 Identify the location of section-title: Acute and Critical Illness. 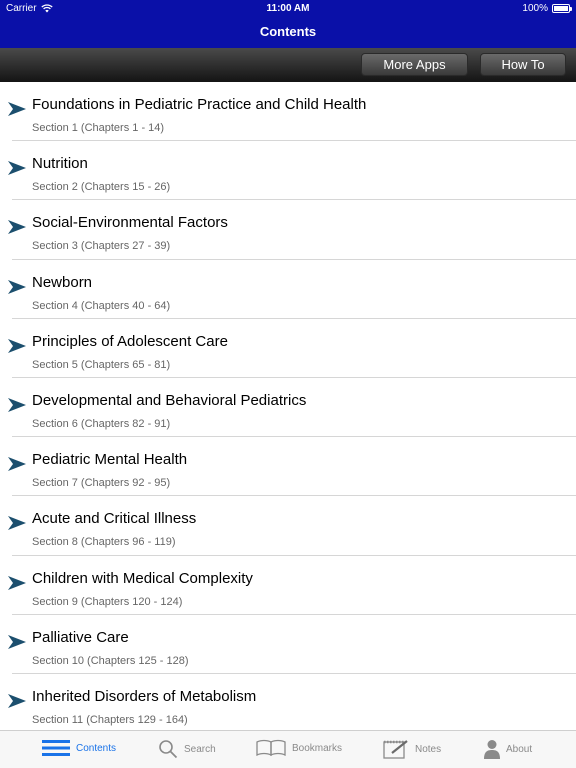
(114, 519).